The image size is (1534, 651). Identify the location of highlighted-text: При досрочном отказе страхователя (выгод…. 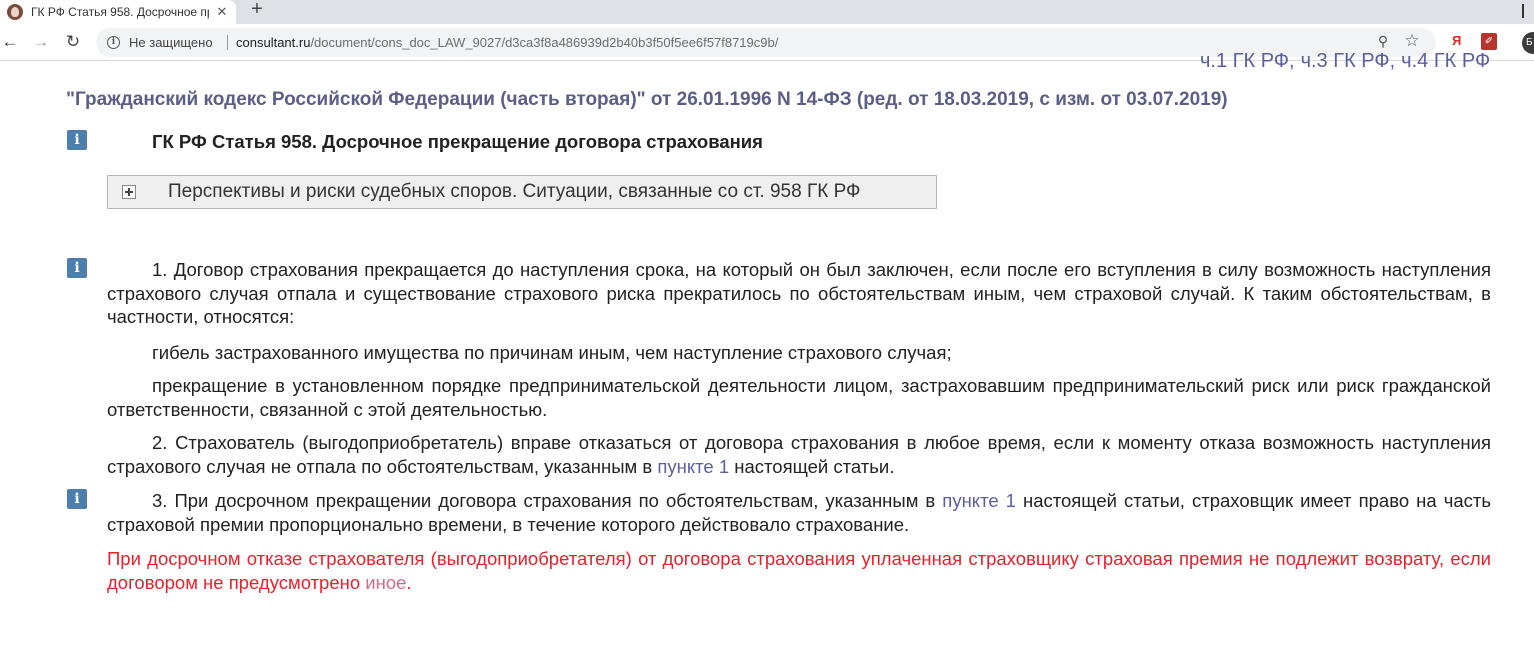
(799, 570).